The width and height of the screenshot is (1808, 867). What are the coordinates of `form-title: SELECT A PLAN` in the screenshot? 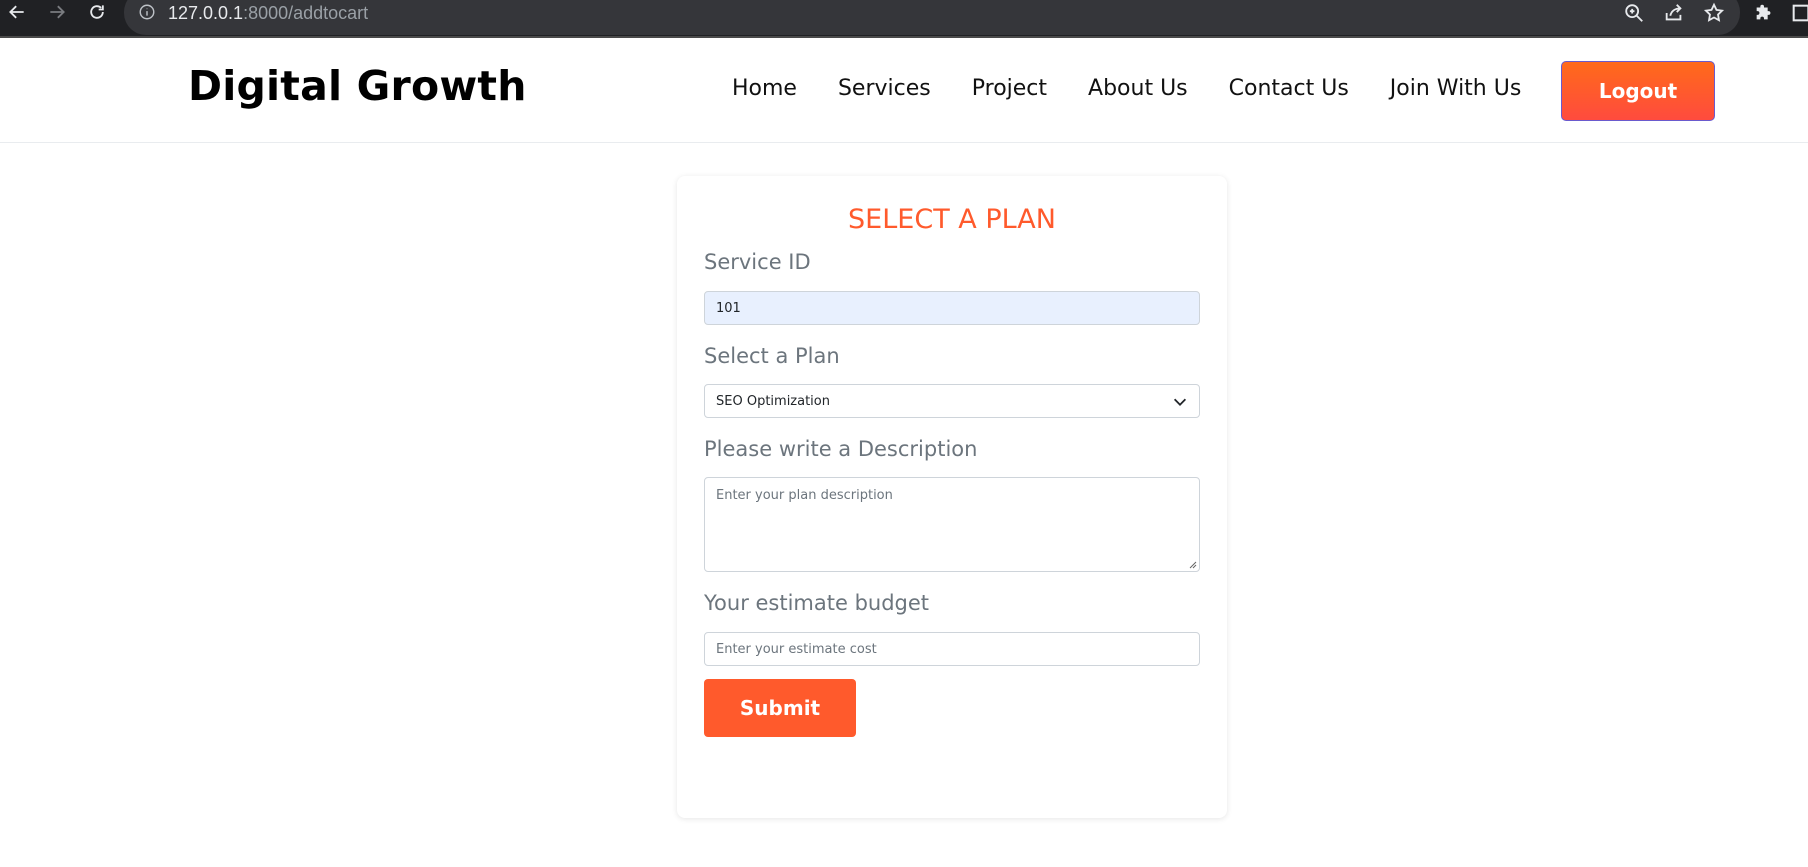 It's located at (952, 219).